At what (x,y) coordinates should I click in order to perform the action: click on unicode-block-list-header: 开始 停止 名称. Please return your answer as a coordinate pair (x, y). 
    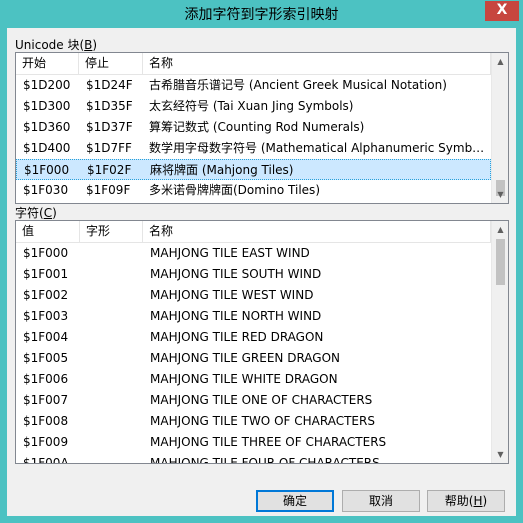
    Looking at the image, I should click on (253, 64).